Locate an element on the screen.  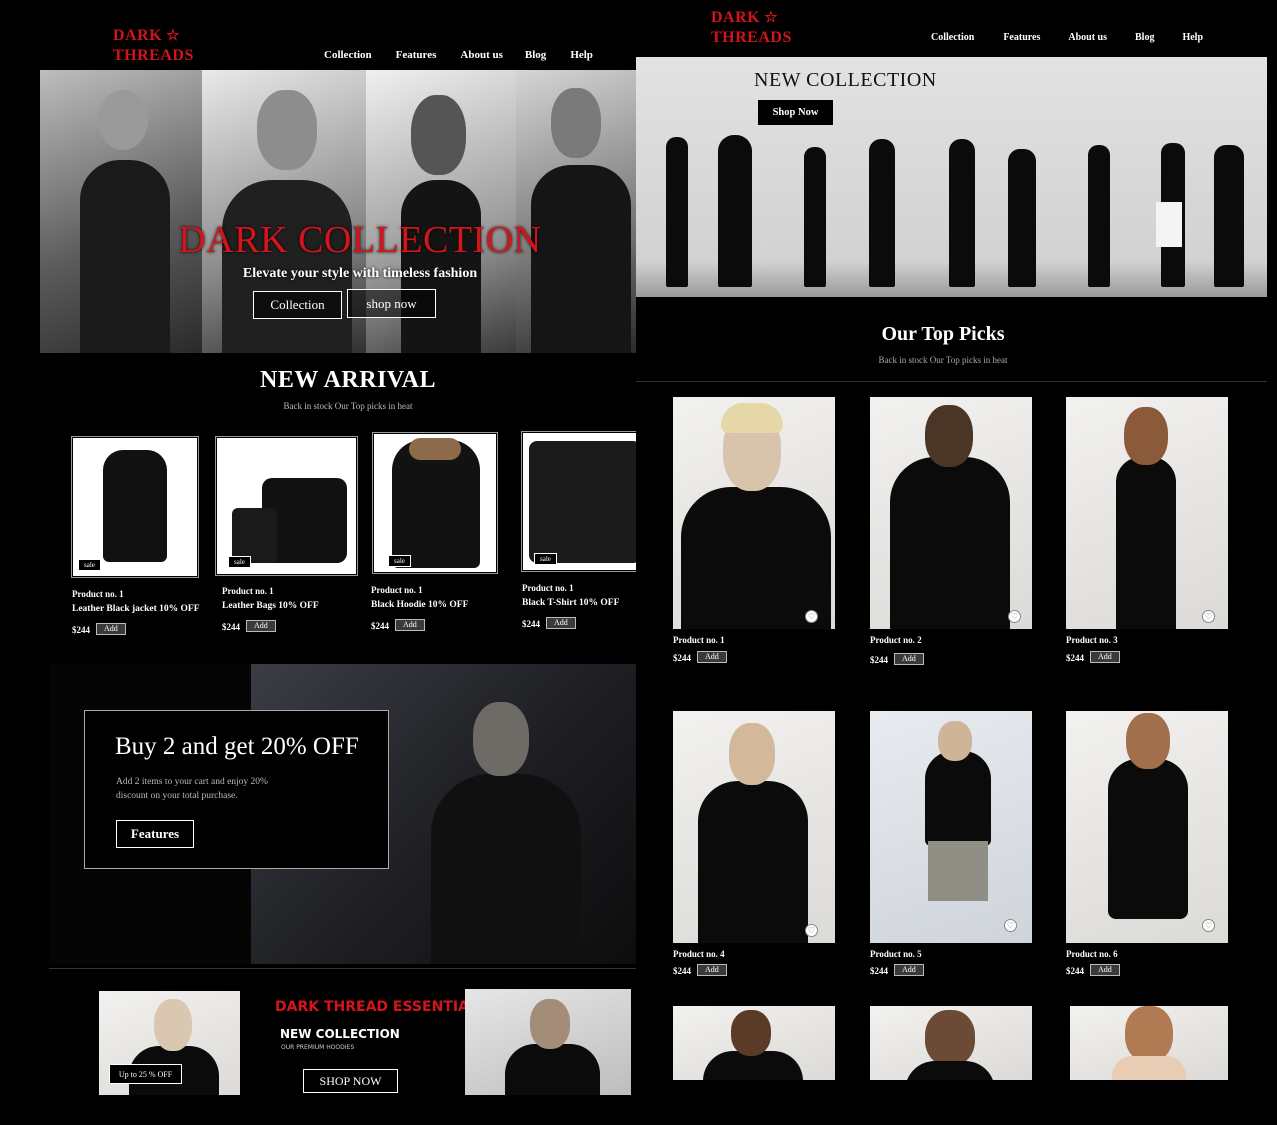
right-nav: Collection Features About us Blog Help is located at coordinates (1067, 37).